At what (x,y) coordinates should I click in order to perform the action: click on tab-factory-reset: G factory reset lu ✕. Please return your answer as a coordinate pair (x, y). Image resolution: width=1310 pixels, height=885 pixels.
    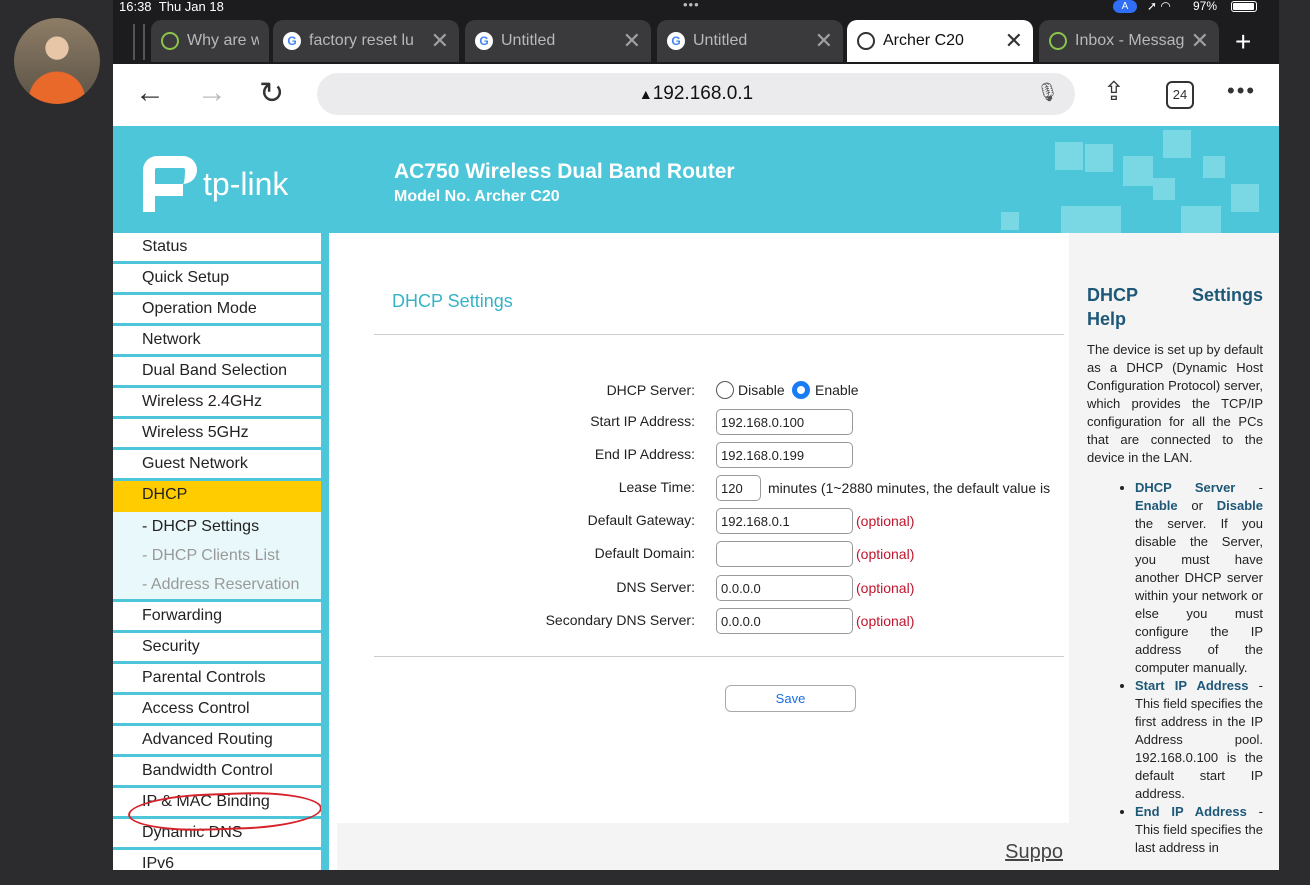
    Looking at the image, I should click on (366, 41).